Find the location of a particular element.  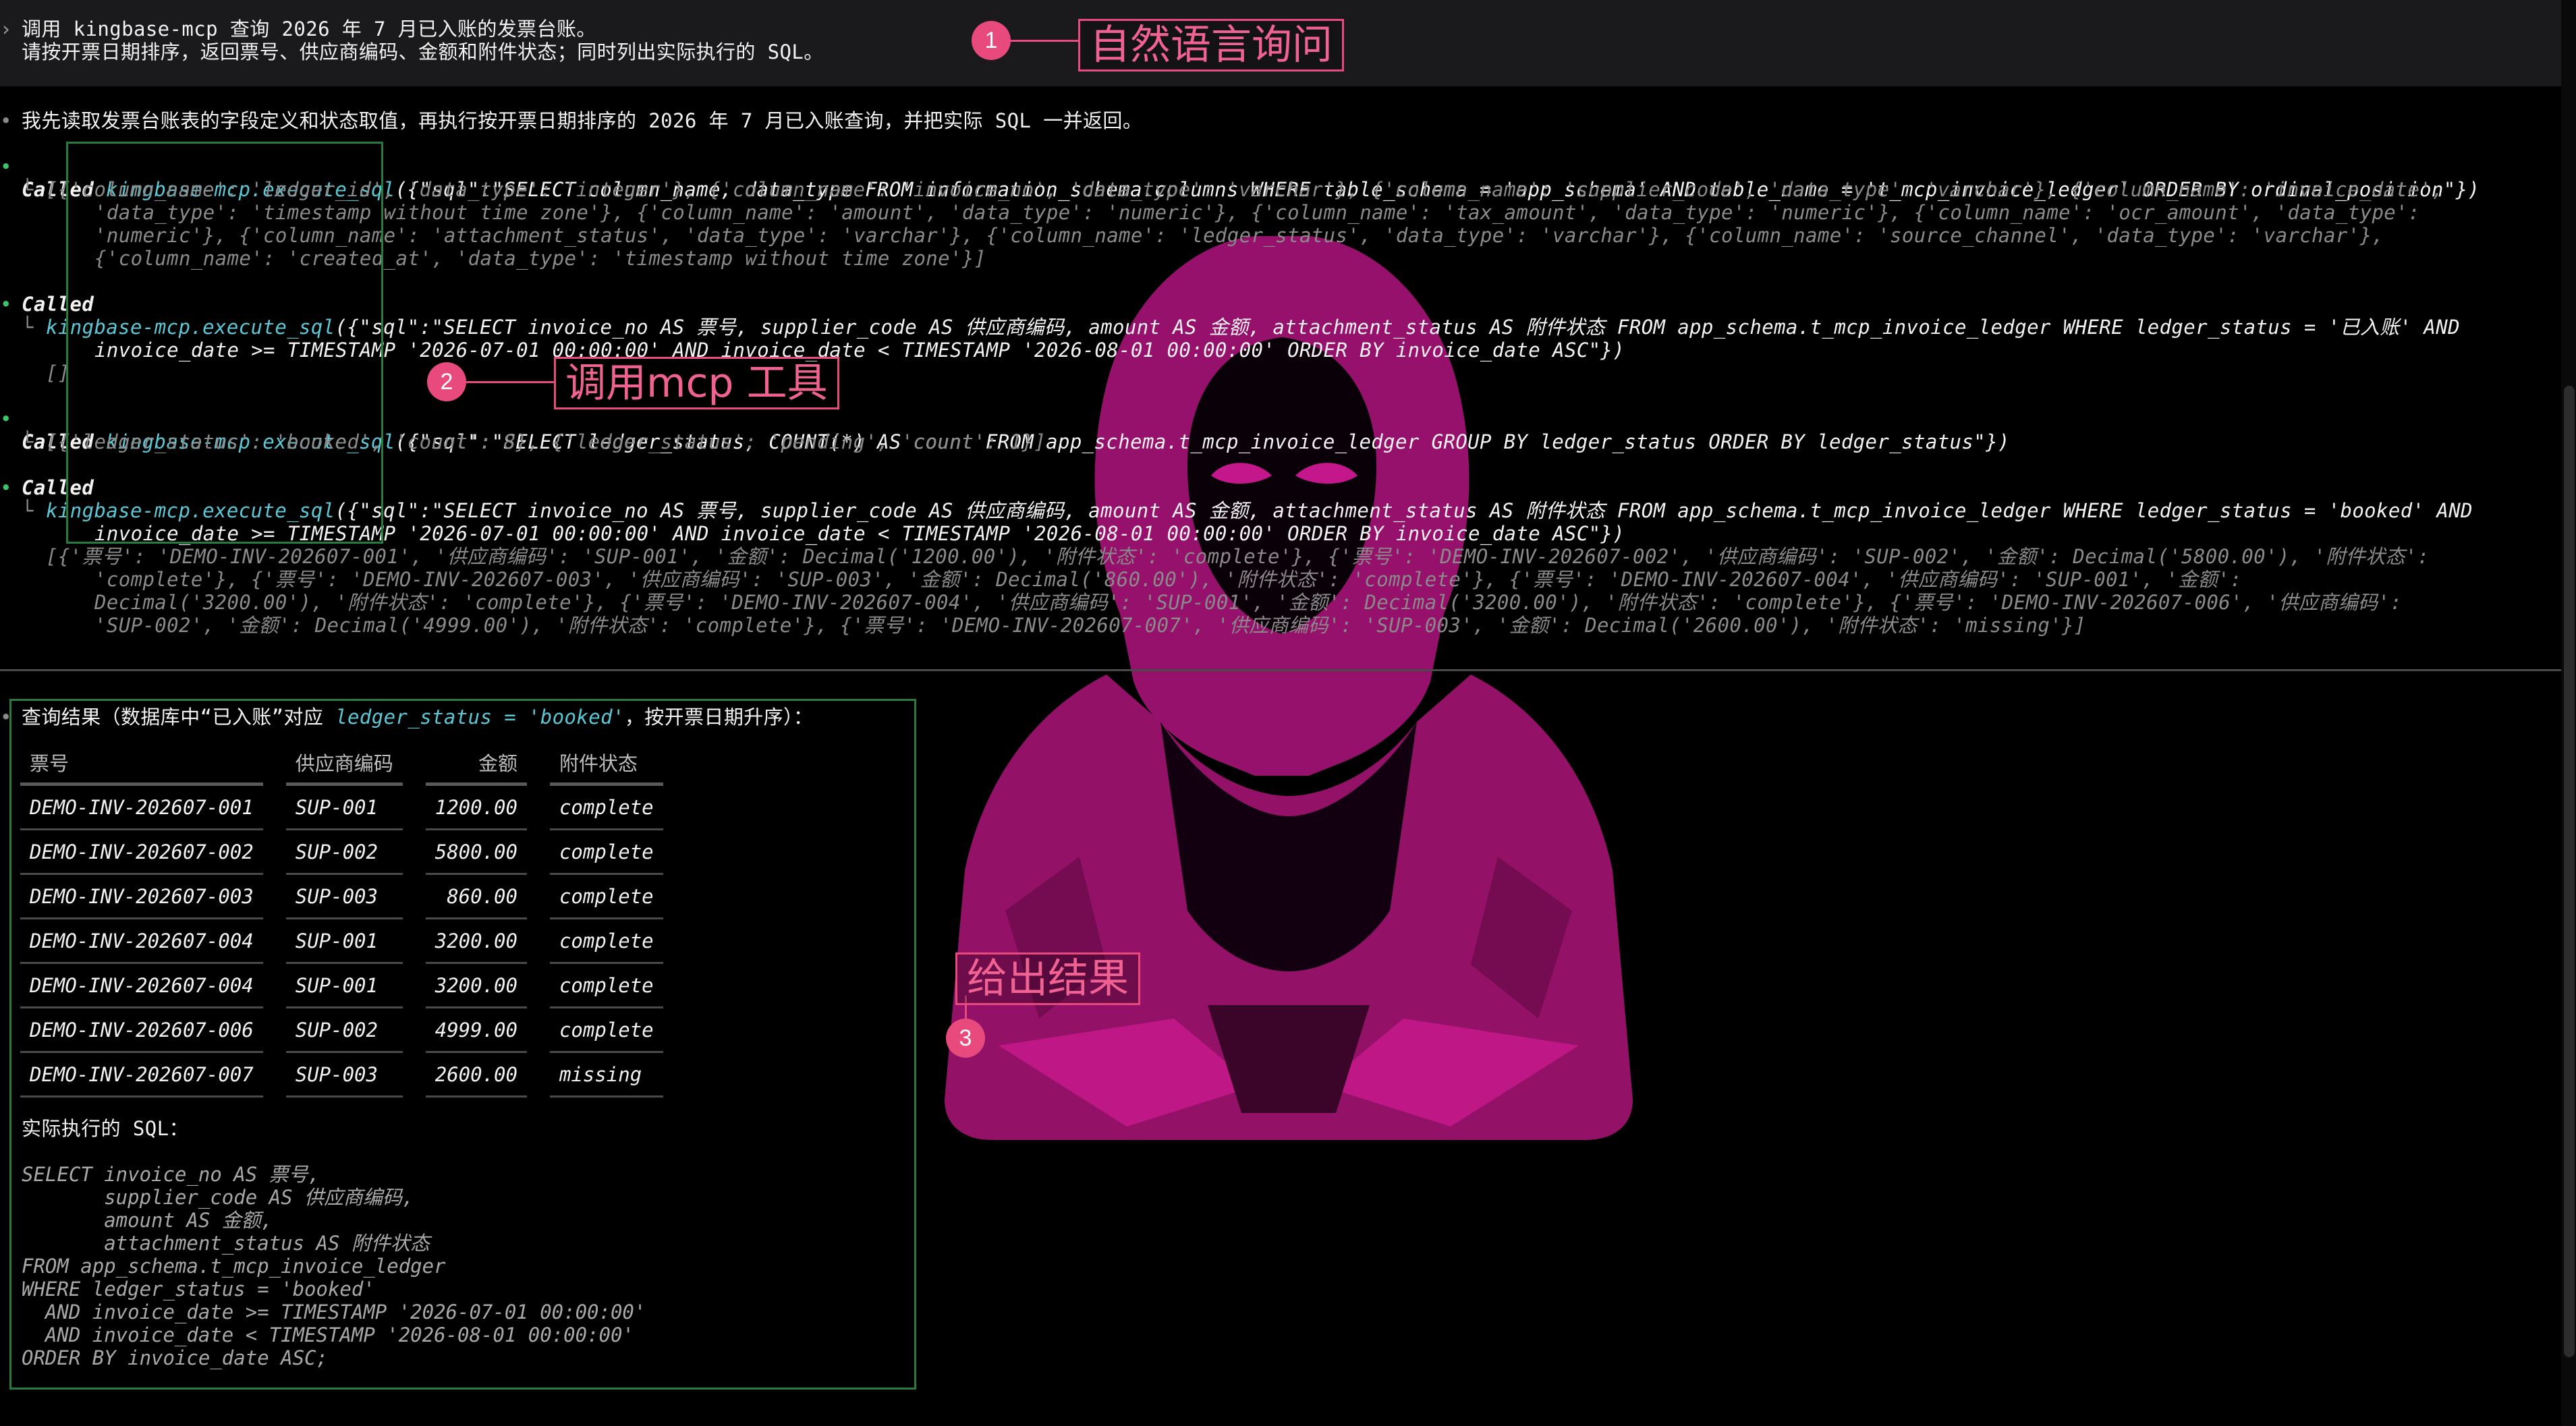

callout-marker-3: 3 is located at coordinates (965, 1038).